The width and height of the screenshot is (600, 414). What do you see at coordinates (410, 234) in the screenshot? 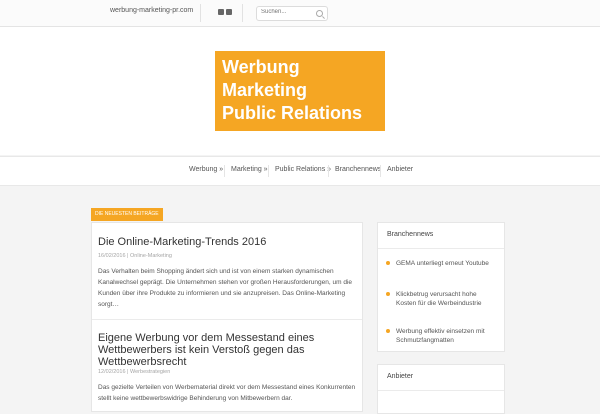
I see `widget-title: Branchennews` at bounding box center [410, 234].